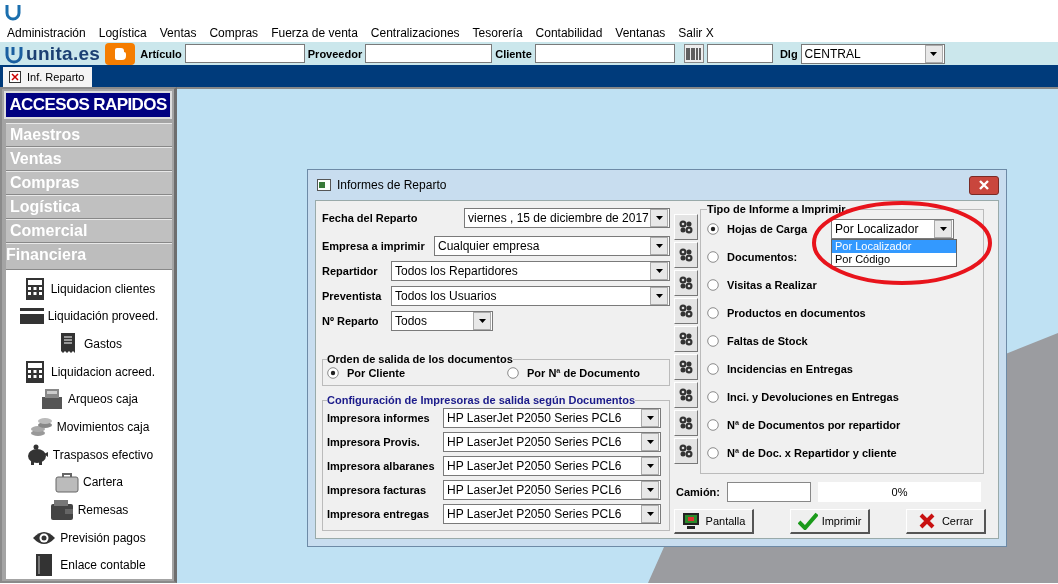 The image size is (1058, 584). What do you see at coordinates (807, 521) in the screenshot?
I see `checkmark-icon` at bounding box center [807, 521].